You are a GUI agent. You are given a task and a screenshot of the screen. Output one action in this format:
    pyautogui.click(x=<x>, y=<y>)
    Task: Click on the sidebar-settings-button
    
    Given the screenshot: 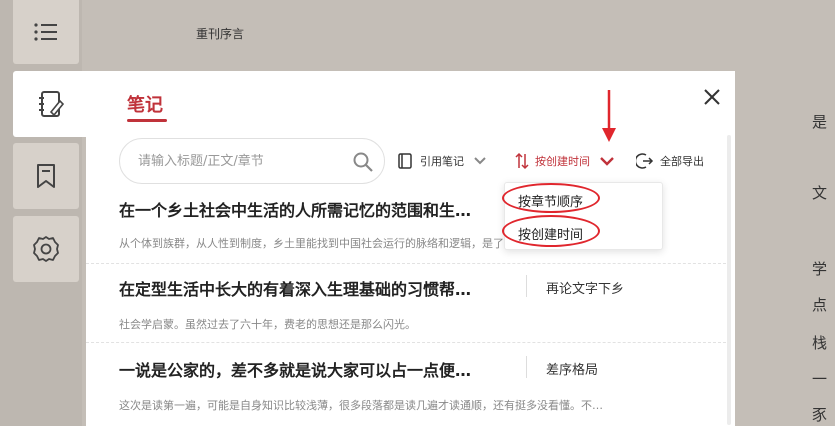 What is the action you would take?
    pyautogui.click(x=46, y=249)
    